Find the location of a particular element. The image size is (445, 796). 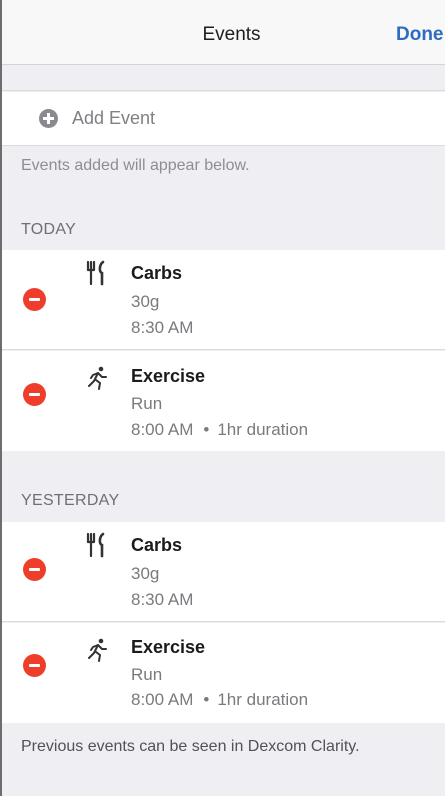

plus-circle-icon is located at coordinates (48, 118).